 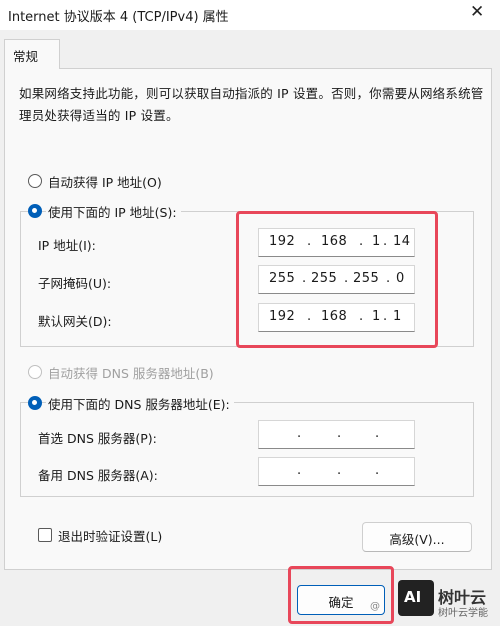 What do you see at coordinates (110, 535) in the screenshot?
I see `validate-on-exit-label: 退出时验证设置(L)` at bounding box center [110, 535].